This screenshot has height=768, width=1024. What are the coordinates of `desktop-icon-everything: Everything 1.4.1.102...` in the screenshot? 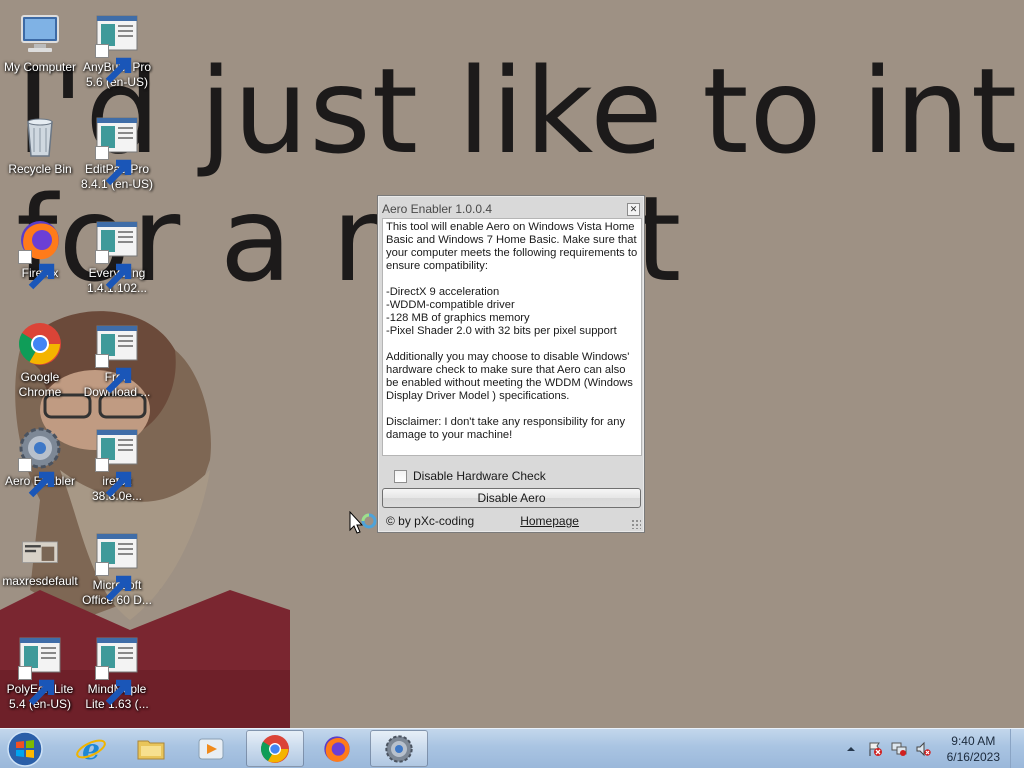 It's located at (117, 256).